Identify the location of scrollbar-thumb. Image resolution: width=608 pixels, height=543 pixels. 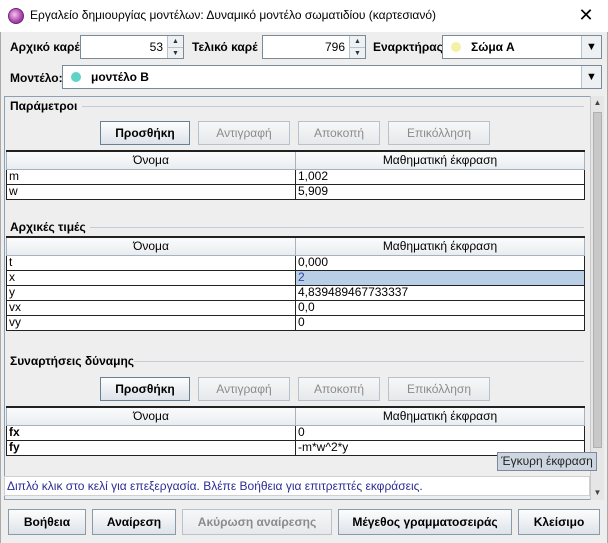
(597, 280).